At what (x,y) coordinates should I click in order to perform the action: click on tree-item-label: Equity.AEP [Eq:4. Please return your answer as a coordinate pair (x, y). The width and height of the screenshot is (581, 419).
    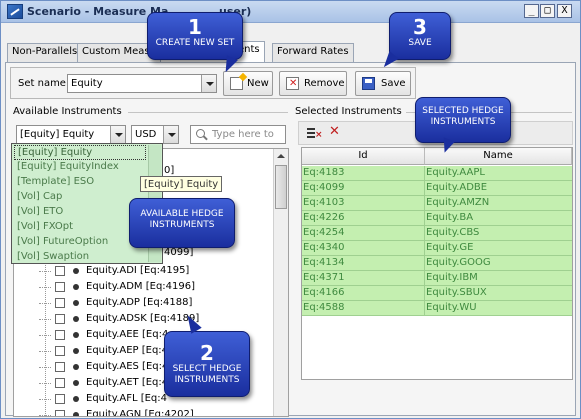
    Looking at the image, I should click on (127, 350).